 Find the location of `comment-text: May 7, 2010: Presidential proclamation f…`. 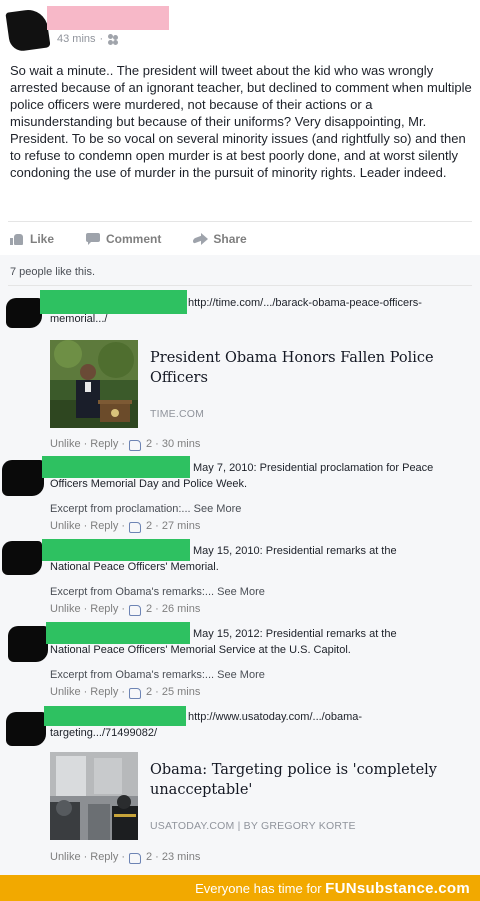

comment-text: May 7, 2010: Presidential proclamation f… is located at coordinates (313, 468).